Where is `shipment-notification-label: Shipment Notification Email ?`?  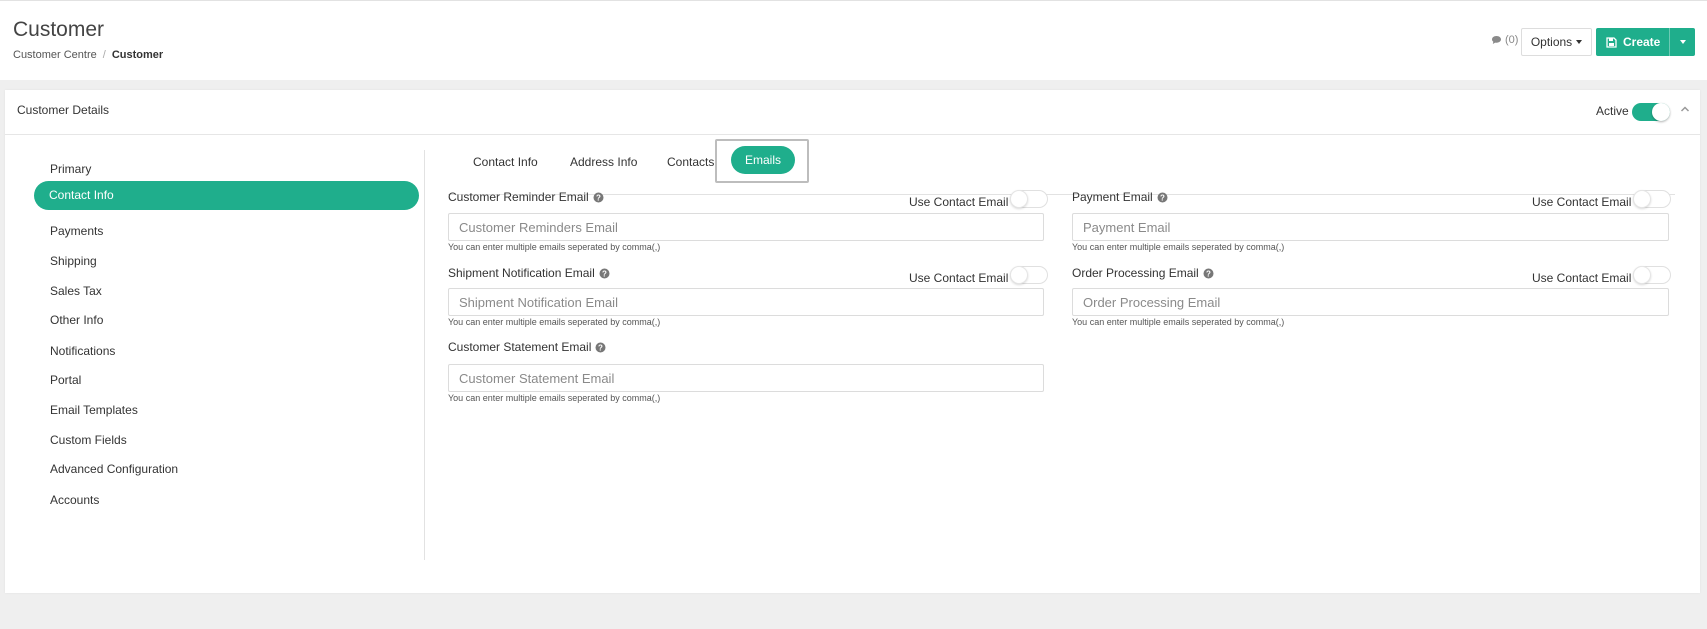
shipment-notification-label: Shipment Notification Email ? is located at coordinates (529, 273).